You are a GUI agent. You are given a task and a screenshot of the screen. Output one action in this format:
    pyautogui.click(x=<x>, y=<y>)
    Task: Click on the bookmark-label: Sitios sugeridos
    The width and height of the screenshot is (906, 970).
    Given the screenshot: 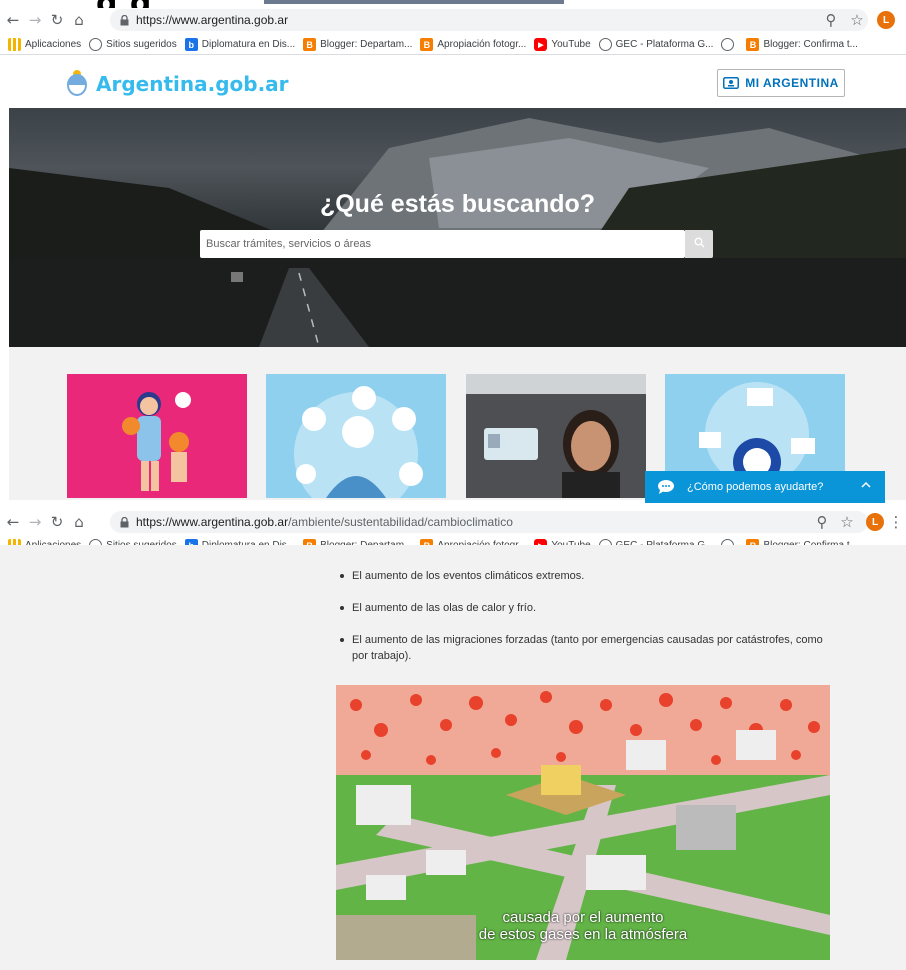 What is the action you would take?
    pyautogui.click(x=141, y=44)
    